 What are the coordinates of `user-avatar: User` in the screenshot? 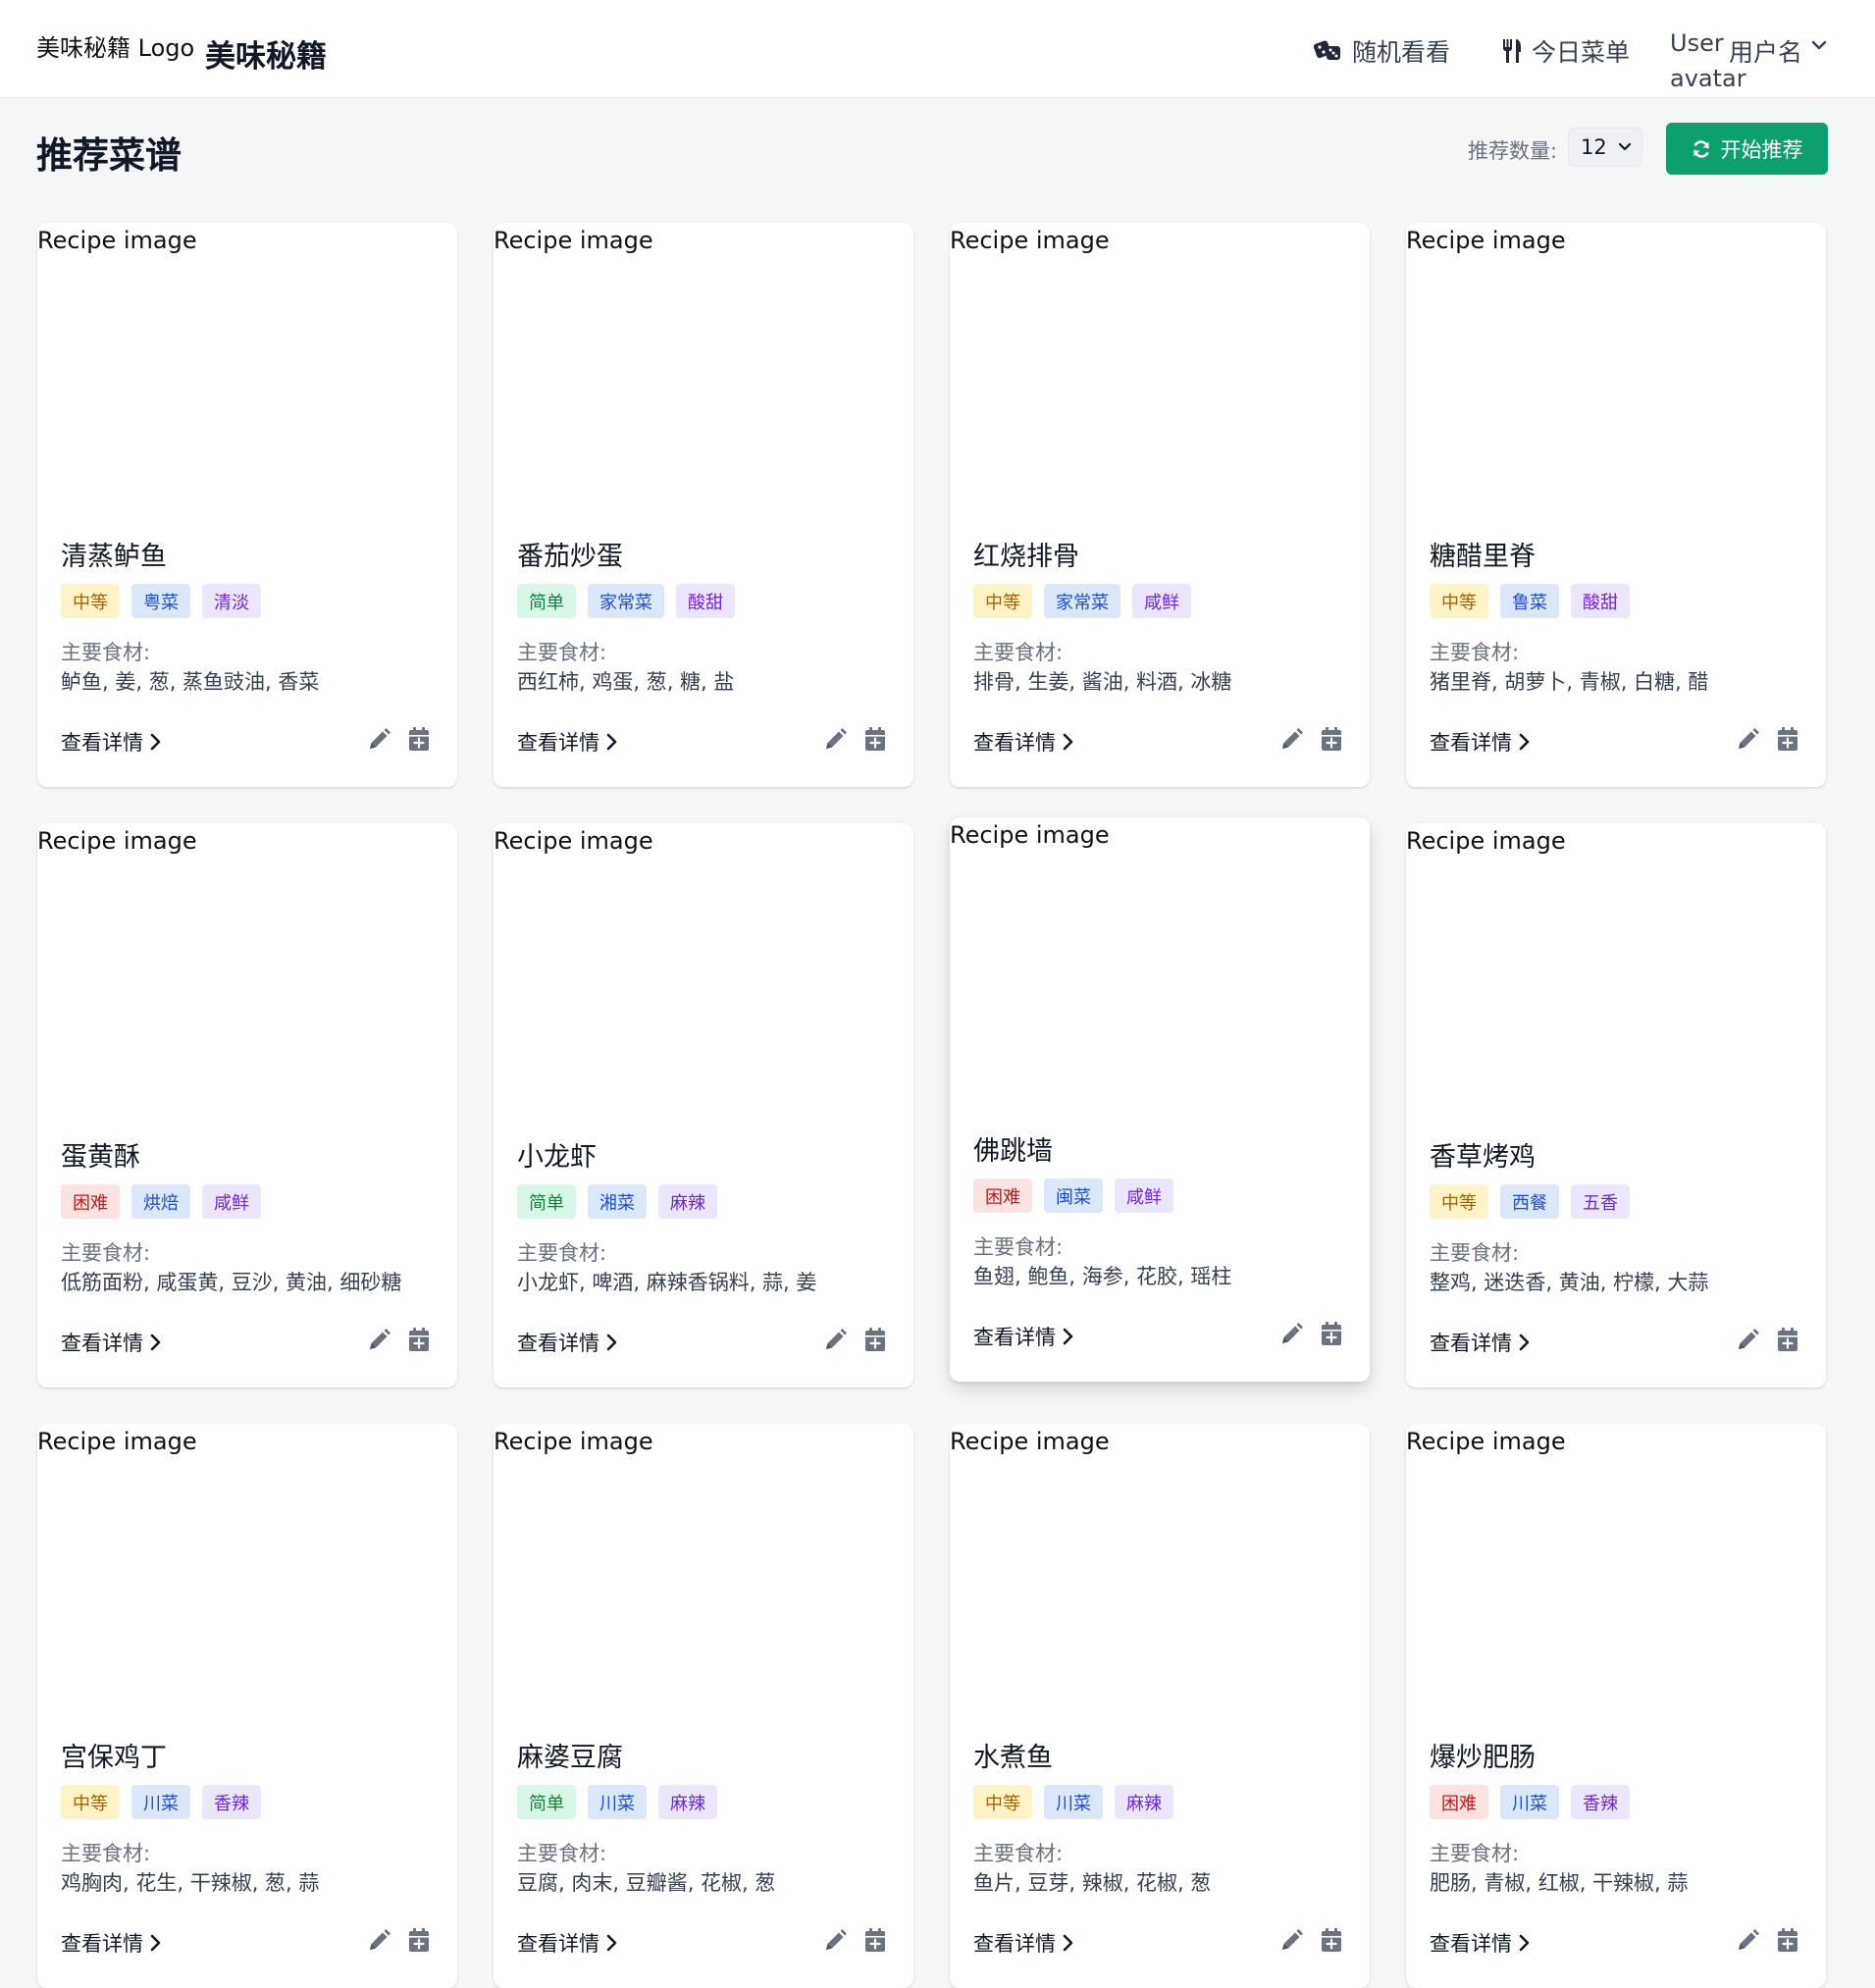 It's located at (1697, 43).